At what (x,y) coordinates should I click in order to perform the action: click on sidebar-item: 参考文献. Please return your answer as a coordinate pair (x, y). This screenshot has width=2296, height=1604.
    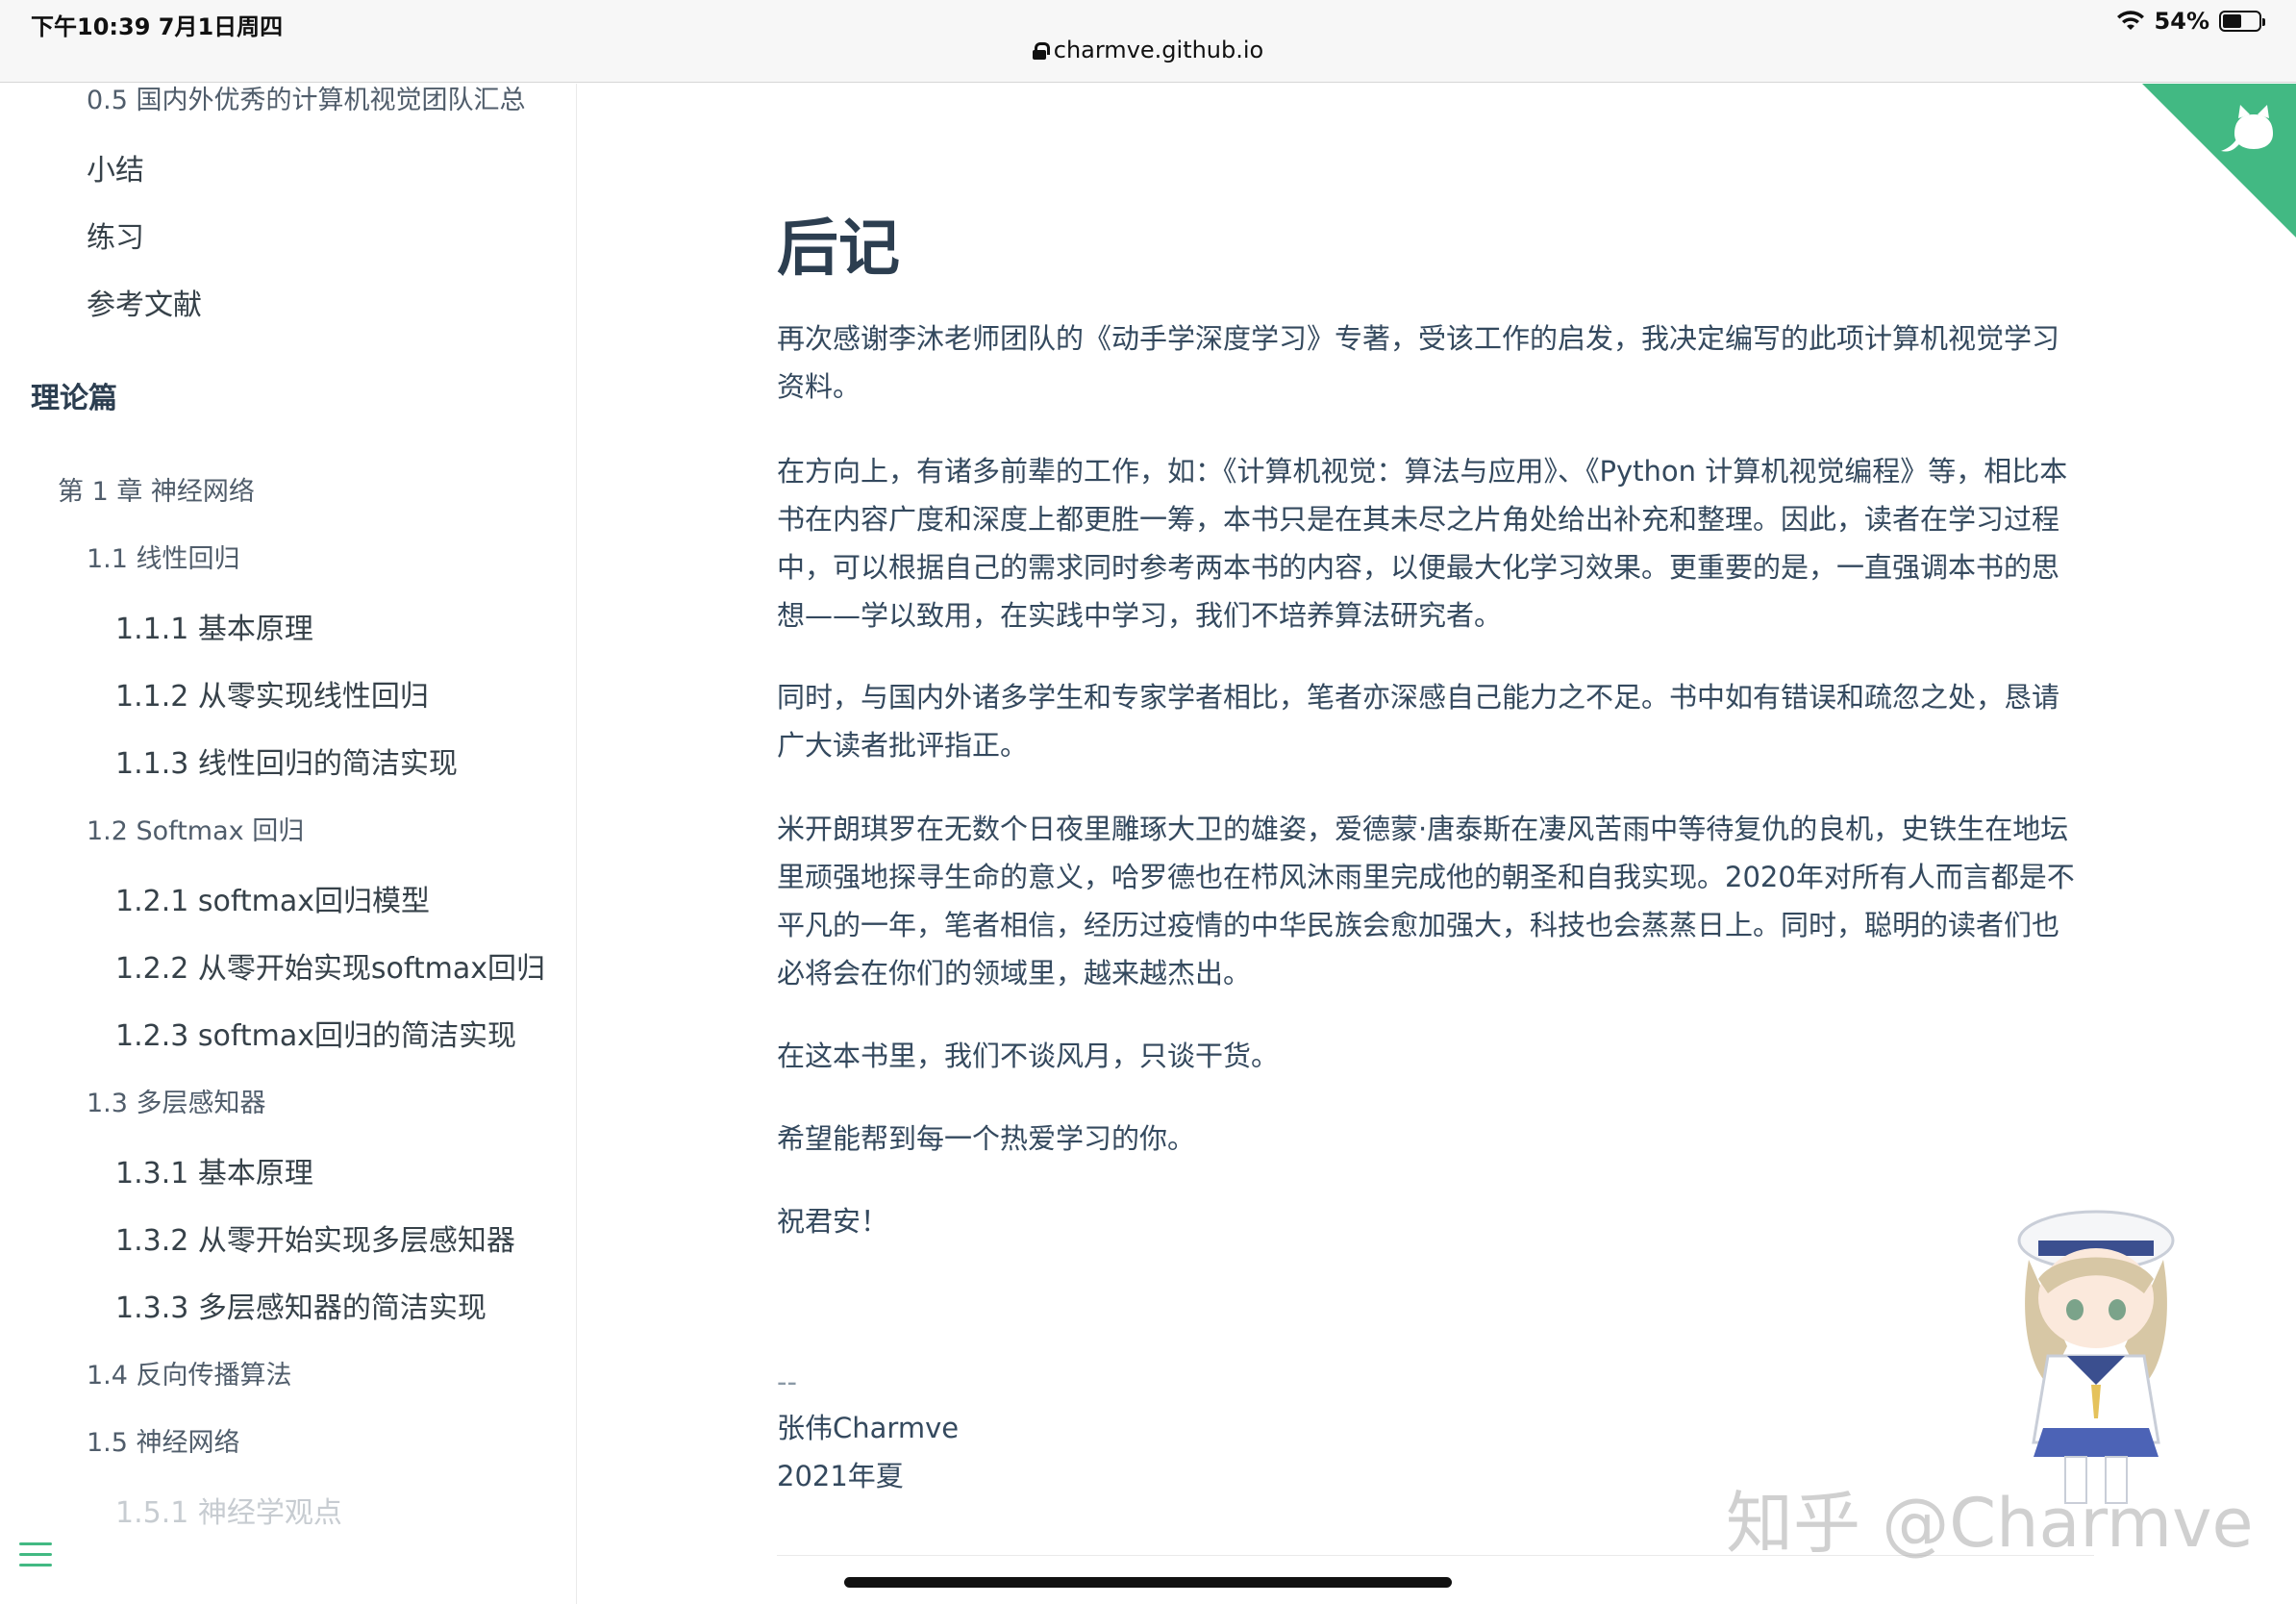
    Looking at the image, I should click on (144, 302).